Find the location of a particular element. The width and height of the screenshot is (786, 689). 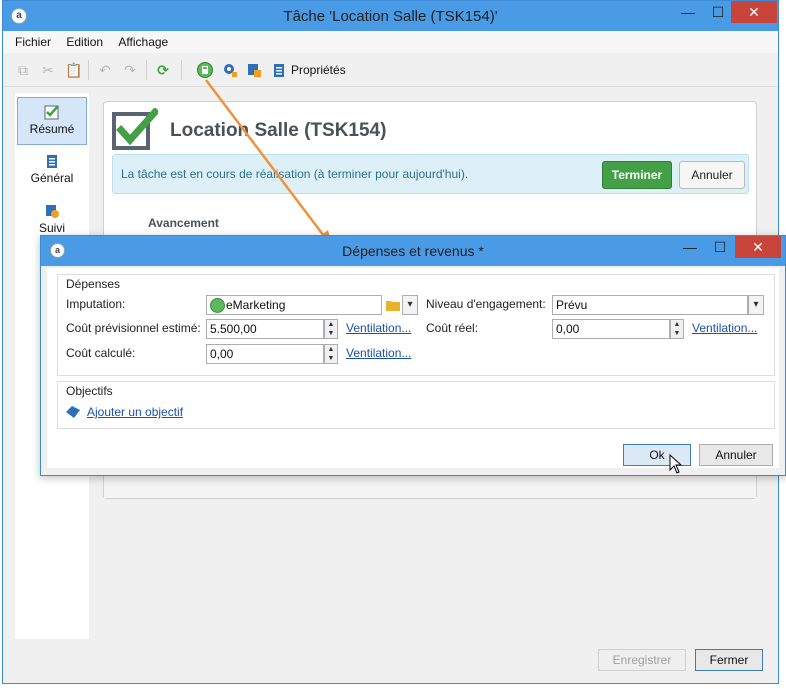

objectives-group-title: Objectifs is located at coordinates (89, 391).